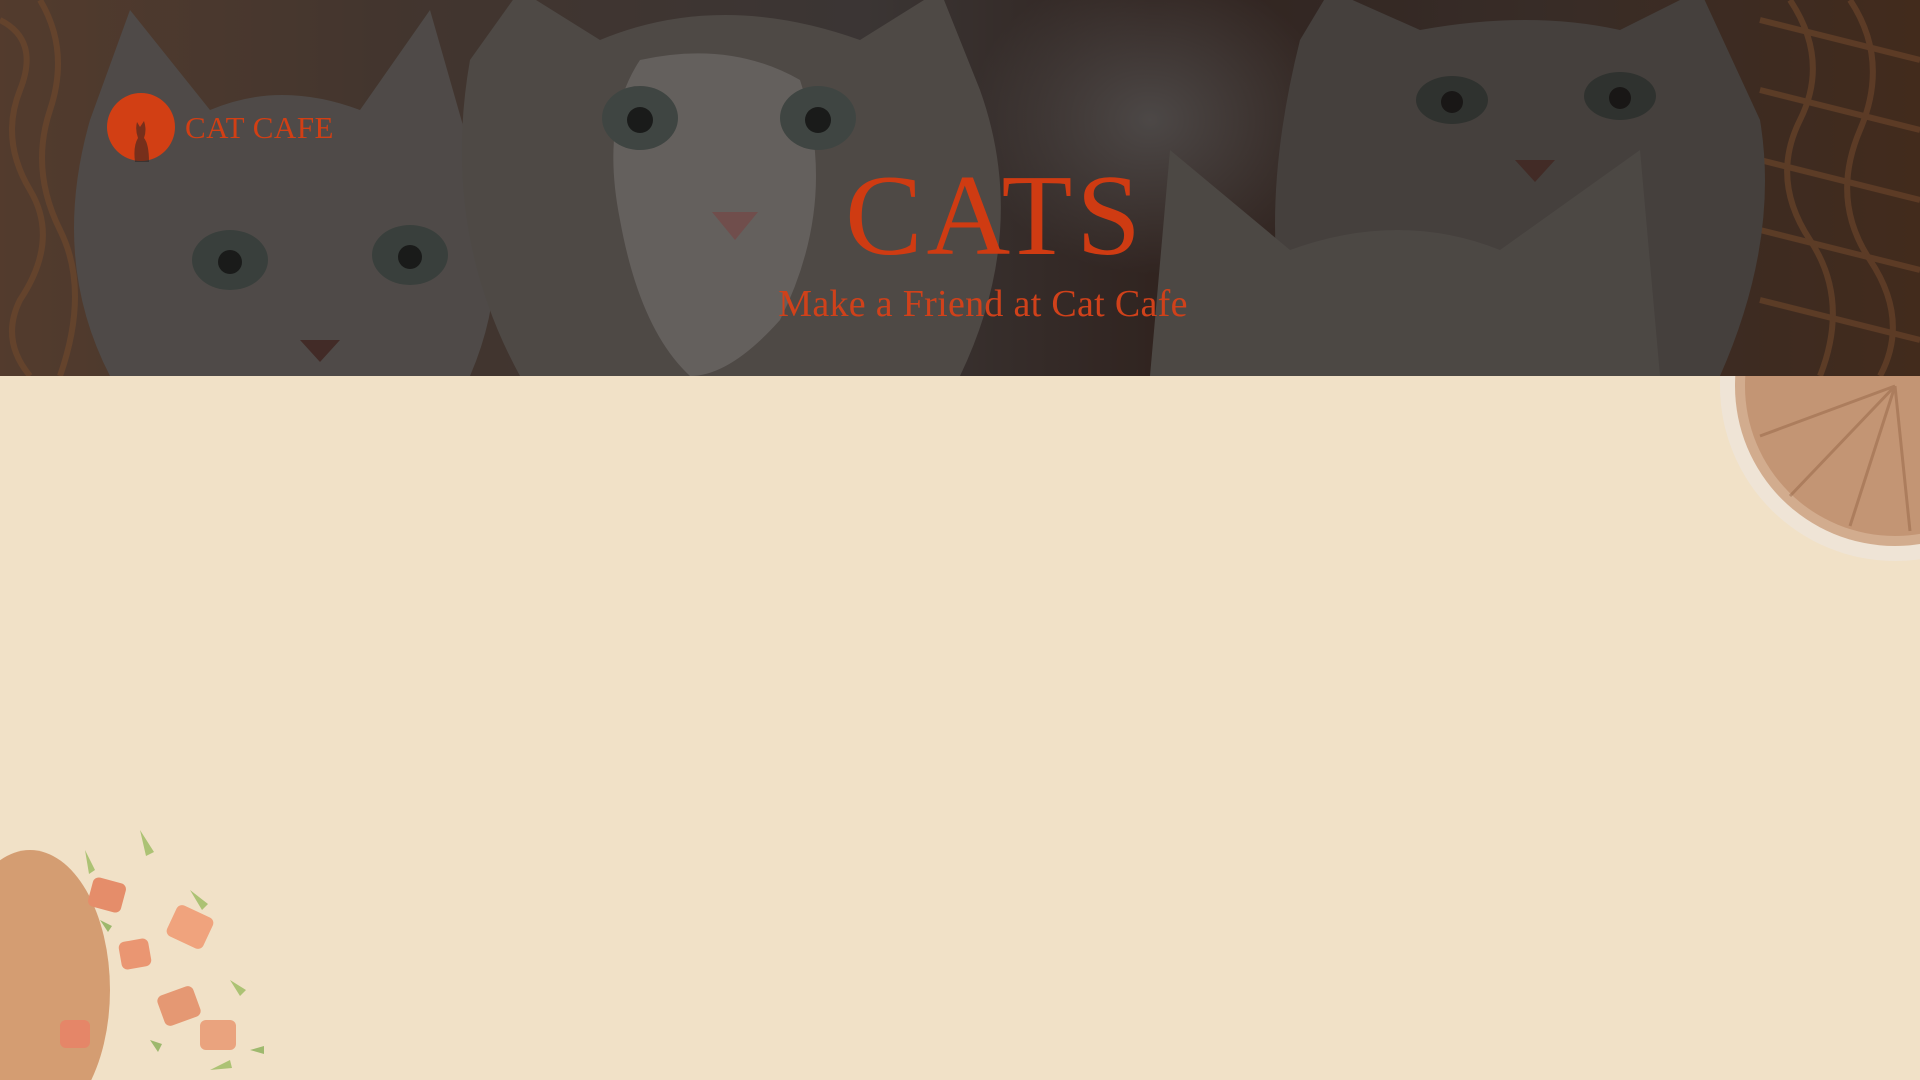  I want to click on hero-subtitle: Make a Friend at Cat Cafe, so click(983, 304).